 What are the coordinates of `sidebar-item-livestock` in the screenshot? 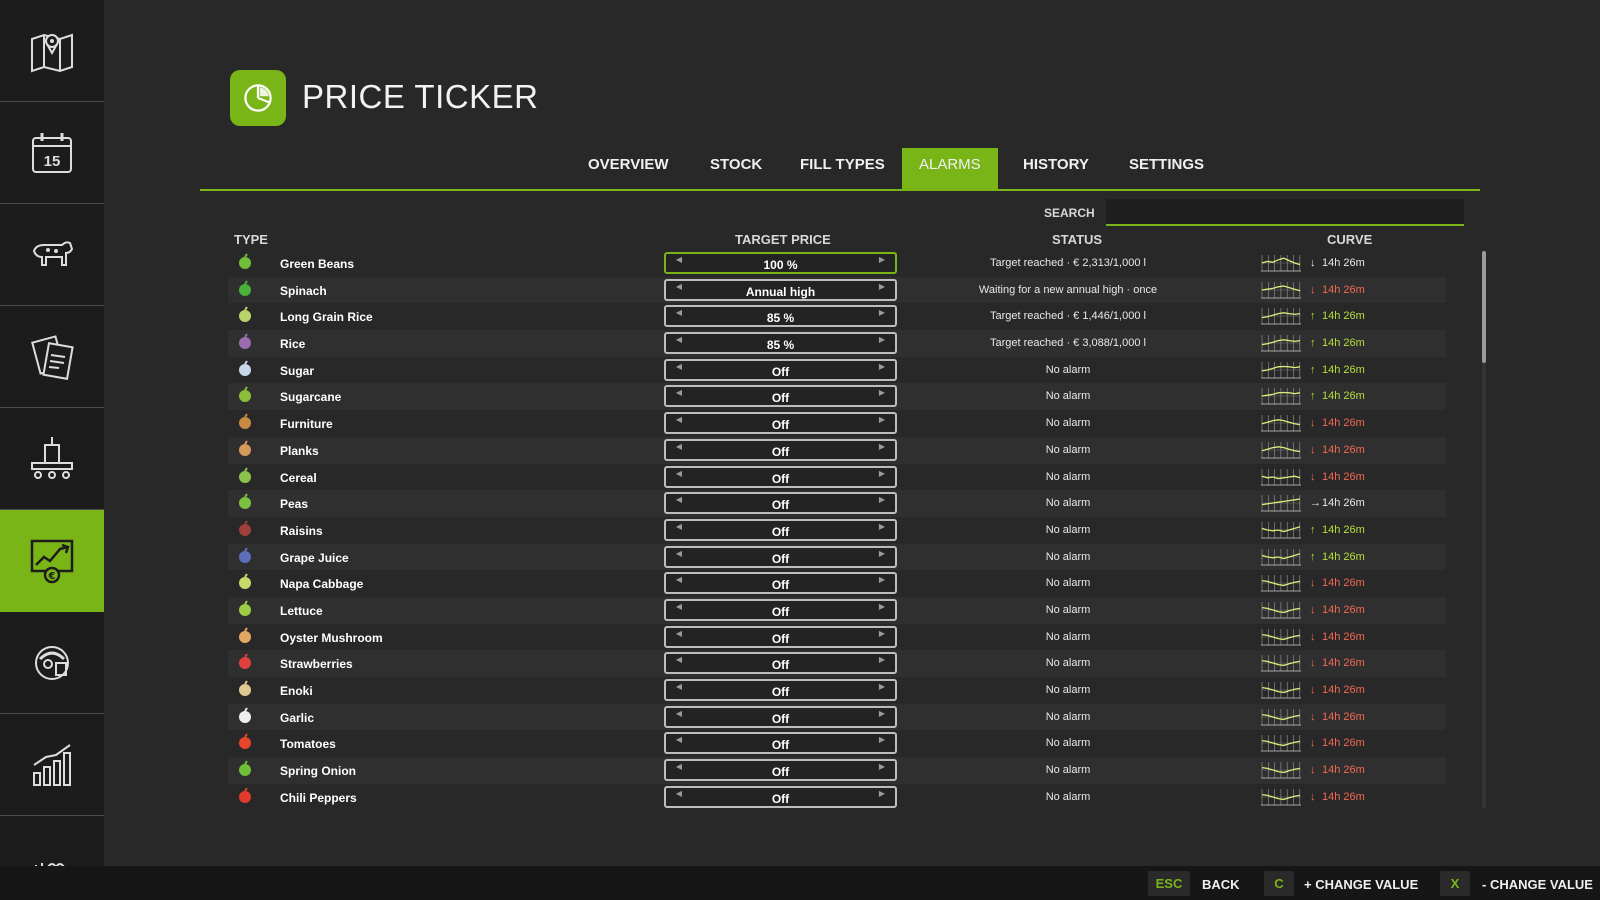 It's located at (52, 255).